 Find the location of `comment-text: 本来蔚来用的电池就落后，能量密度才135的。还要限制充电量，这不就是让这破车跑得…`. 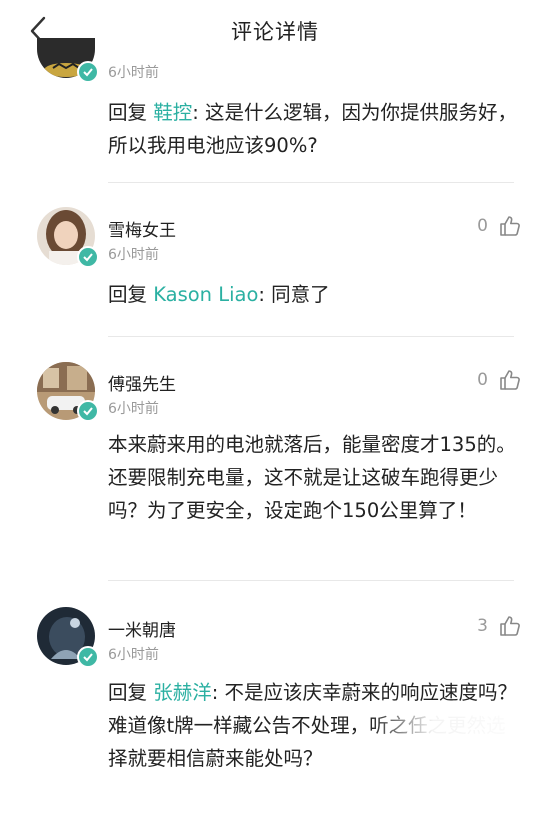

comment-text: 本来蔚来用的电池就落后，能量密度才135的。还要限制充电量，这不就是让这破车跑得… is located at coordinates (312, 477).